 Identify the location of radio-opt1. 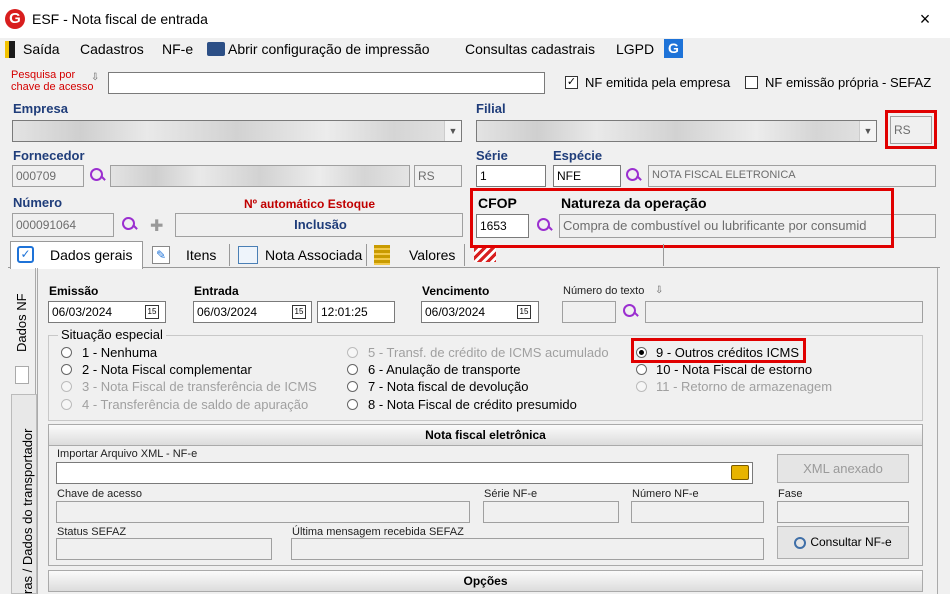
(66, 352).